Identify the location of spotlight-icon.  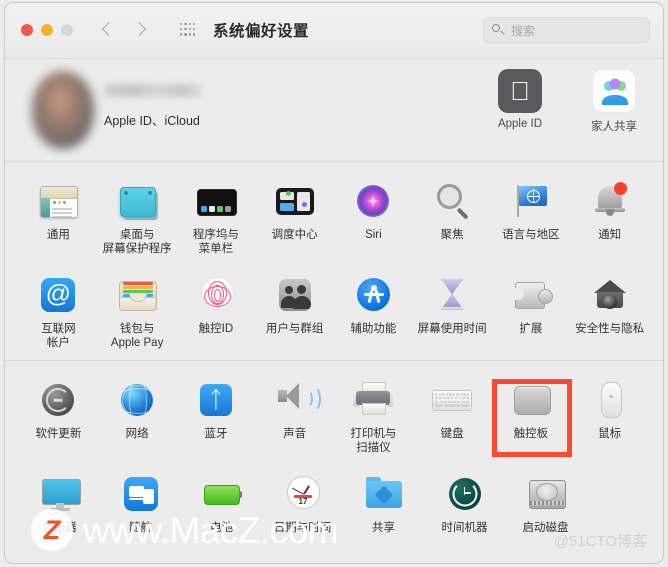
(452, 201).